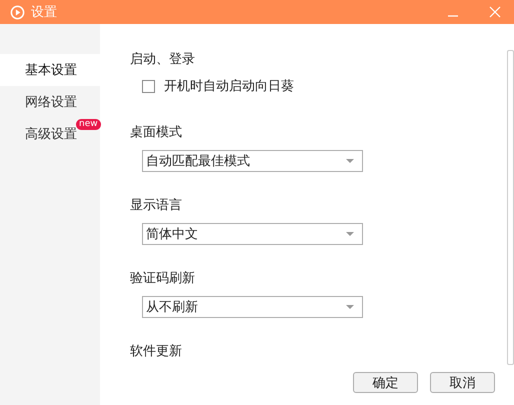  Describe the element at coordinates (252, 161) in the screenshot. I see `dropdown: 自动匹配最佳模式` at that location.